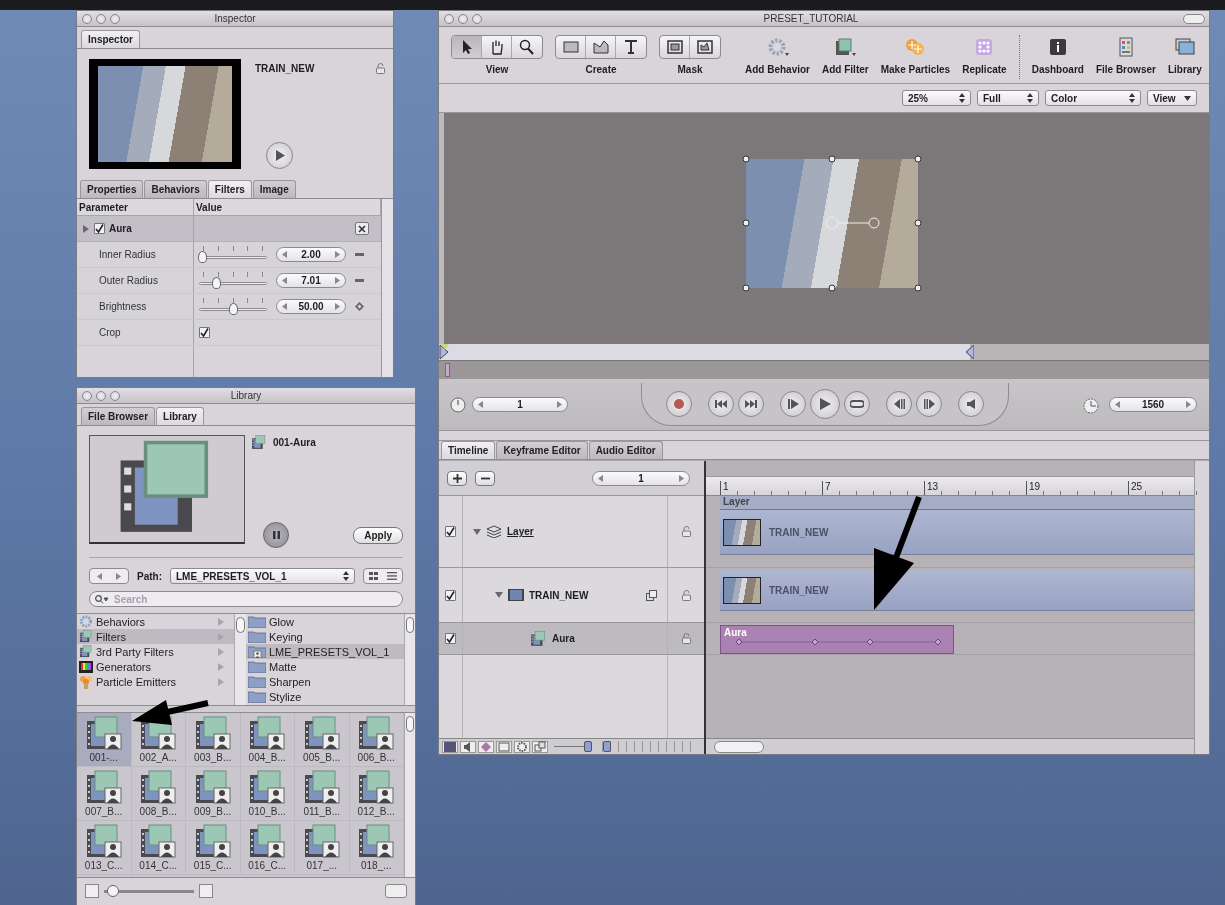 This screenshot has width=1225, height=905. Describe the element at coordinates (311, 280) in the screenshot. I see `number-field: 7.01` at that location.